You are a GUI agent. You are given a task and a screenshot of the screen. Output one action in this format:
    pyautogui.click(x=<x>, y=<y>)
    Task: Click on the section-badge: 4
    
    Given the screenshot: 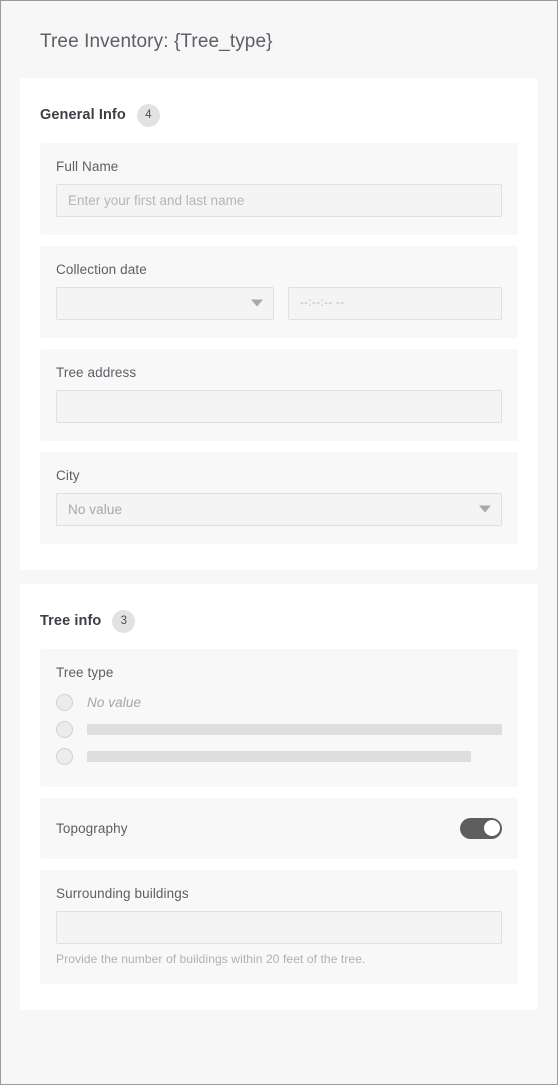 What is the action you would take?
    pyautogui.click(x=148, y=115)
    